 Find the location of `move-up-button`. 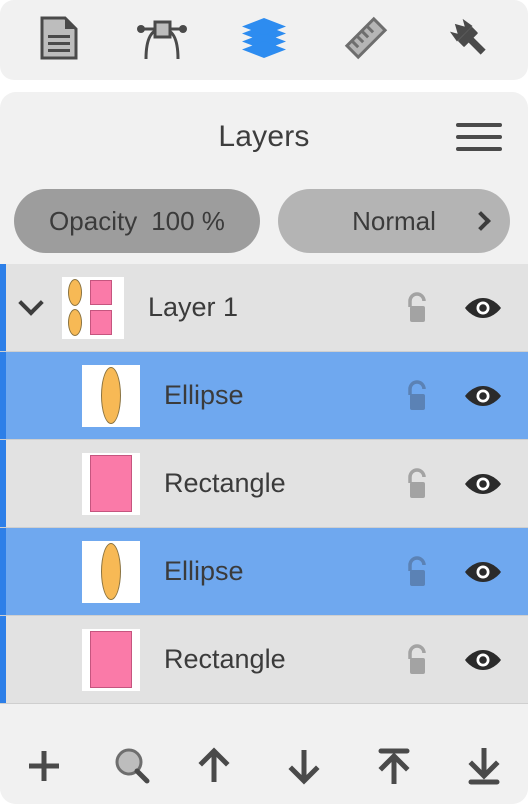

move-up-button is located at coordinates (214, 768).